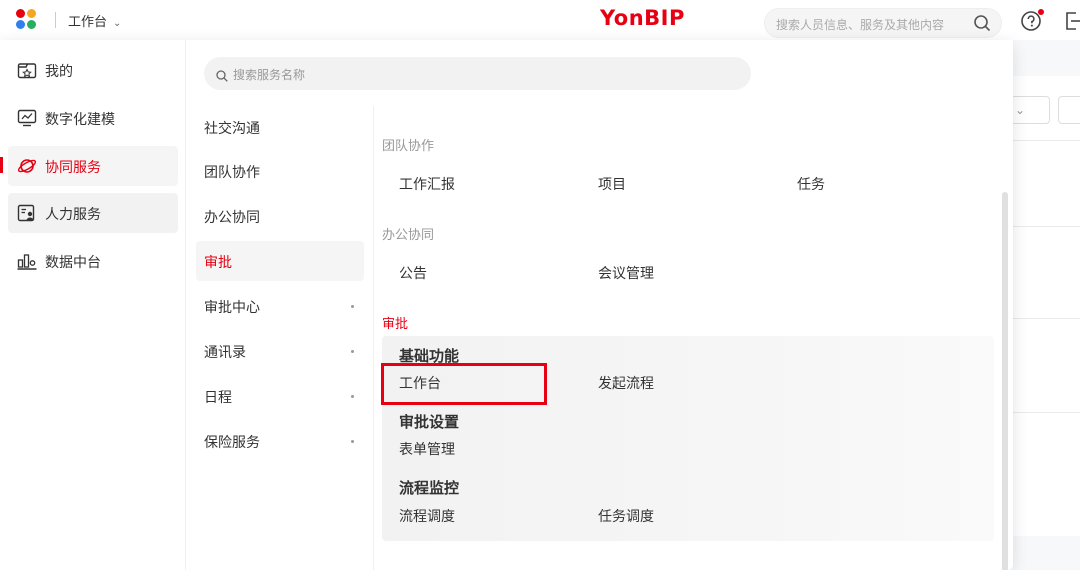 The image size is (1080, 580). What do you see at coordinates (1041, 12) in the screenshot?
I see `notification-dot` at bounding box center [1041, 12].